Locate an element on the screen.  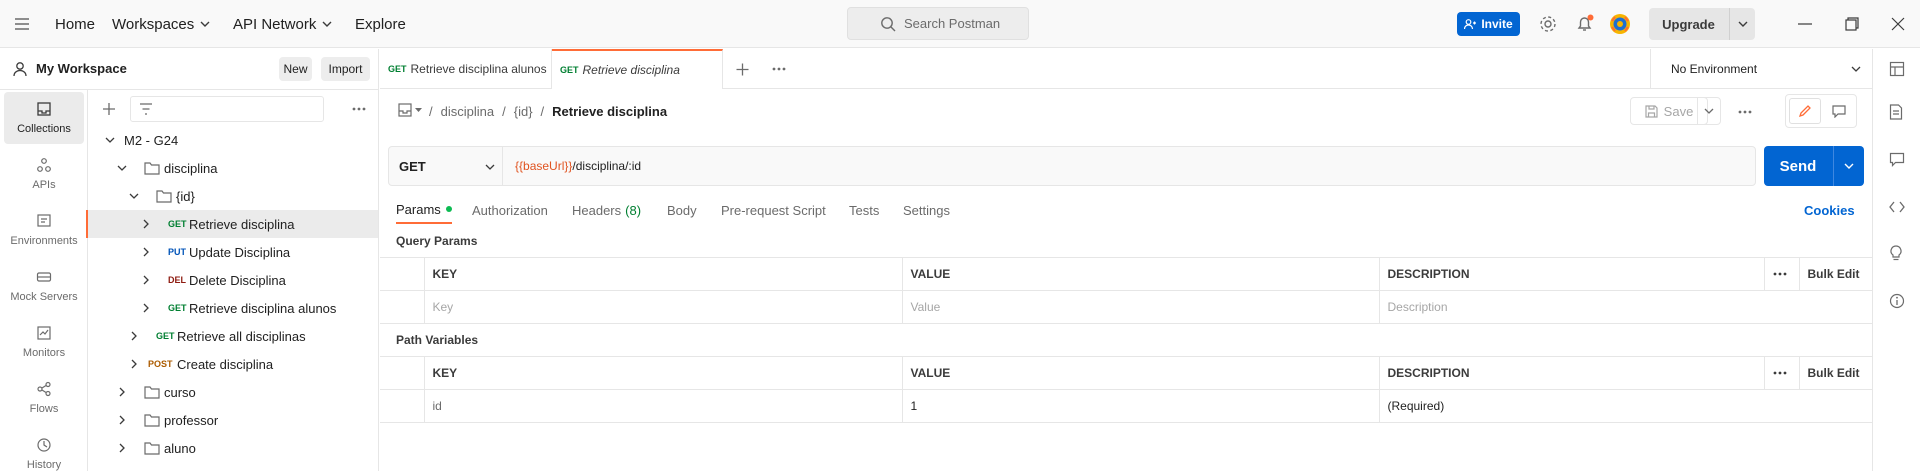
caret-down-icon is located at coordinates (418, 110).